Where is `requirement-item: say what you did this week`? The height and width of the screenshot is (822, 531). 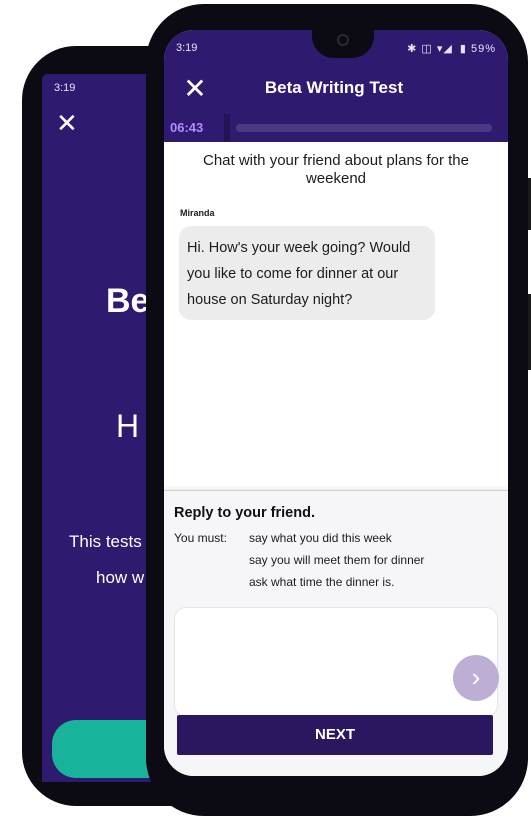
requirement-item: say what you did this week is located at coordinates (320, 538).